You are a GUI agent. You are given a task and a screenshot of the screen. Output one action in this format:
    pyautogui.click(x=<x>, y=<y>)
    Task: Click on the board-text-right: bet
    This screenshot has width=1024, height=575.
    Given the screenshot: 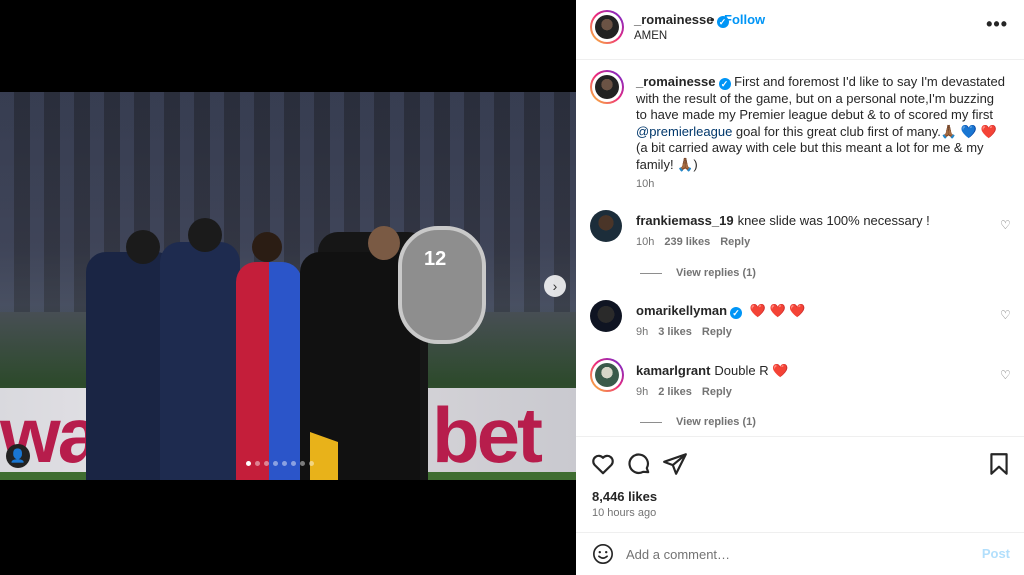 What is the action you would take?
    pyautogui.click(x=487, y=435)
    